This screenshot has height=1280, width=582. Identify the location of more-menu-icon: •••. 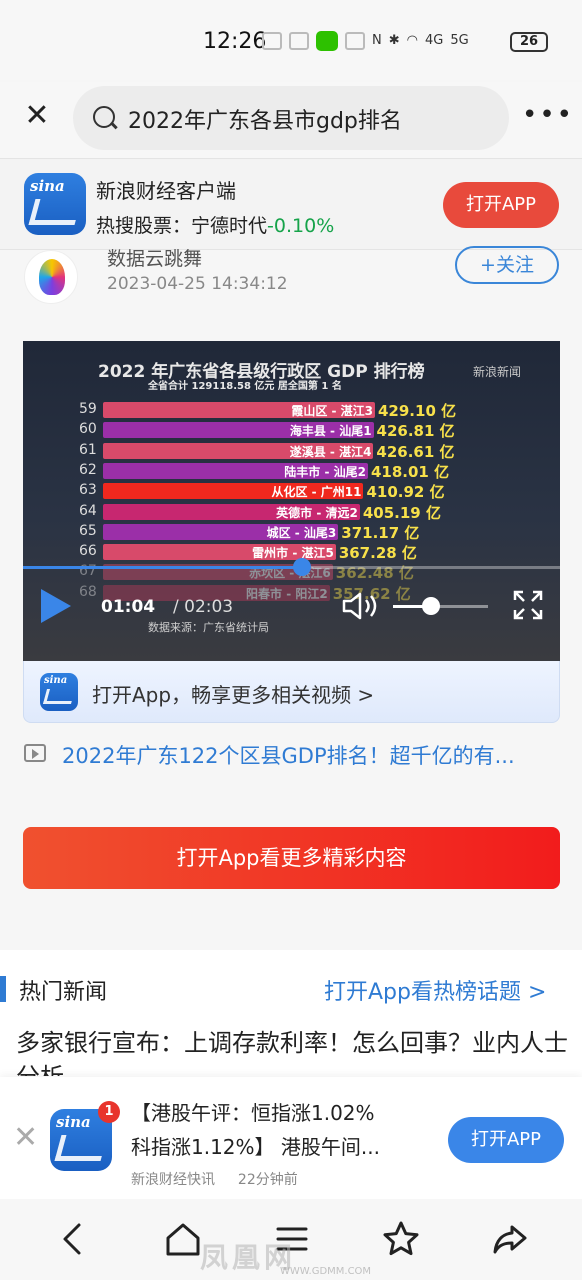
(548, 115).